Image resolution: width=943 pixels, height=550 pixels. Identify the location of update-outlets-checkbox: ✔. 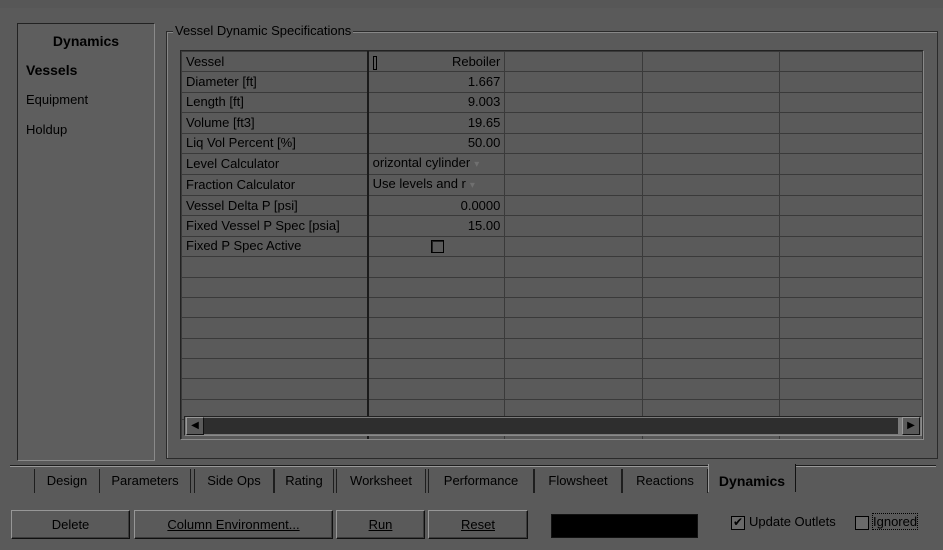
(738, 523).